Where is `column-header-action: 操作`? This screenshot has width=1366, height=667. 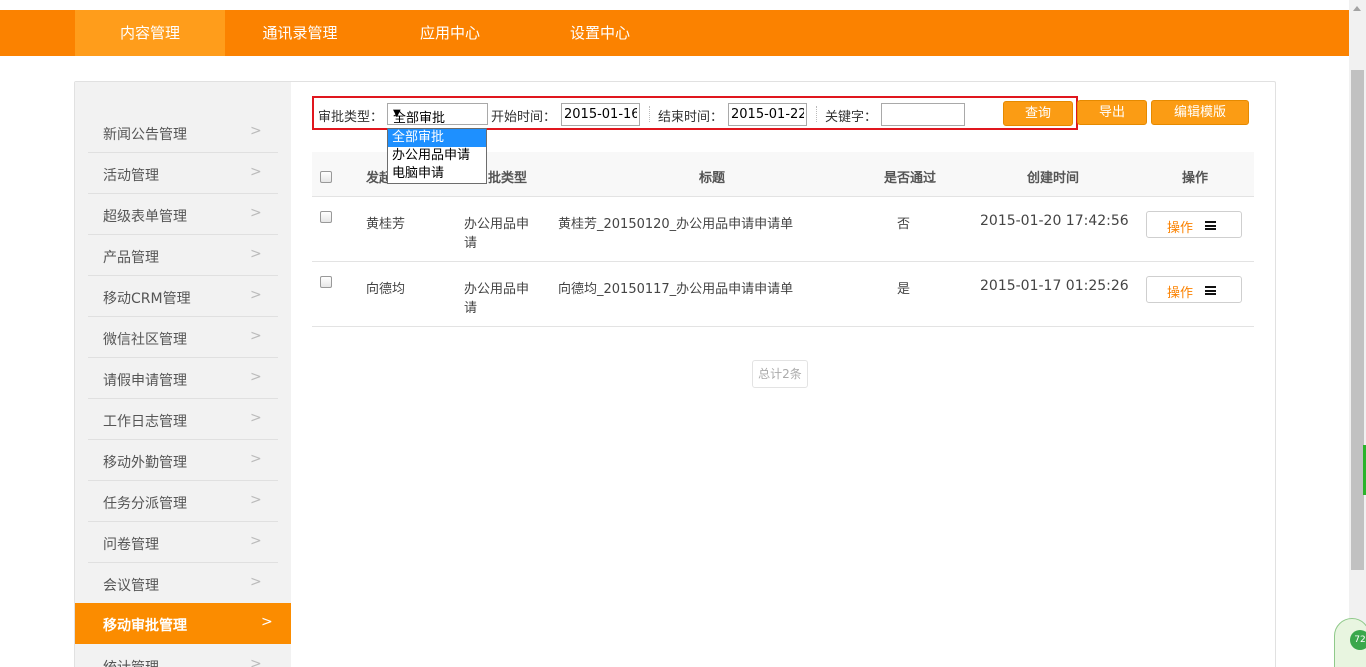 column-header-action: 操作 is located at coordinates (1195, 178).